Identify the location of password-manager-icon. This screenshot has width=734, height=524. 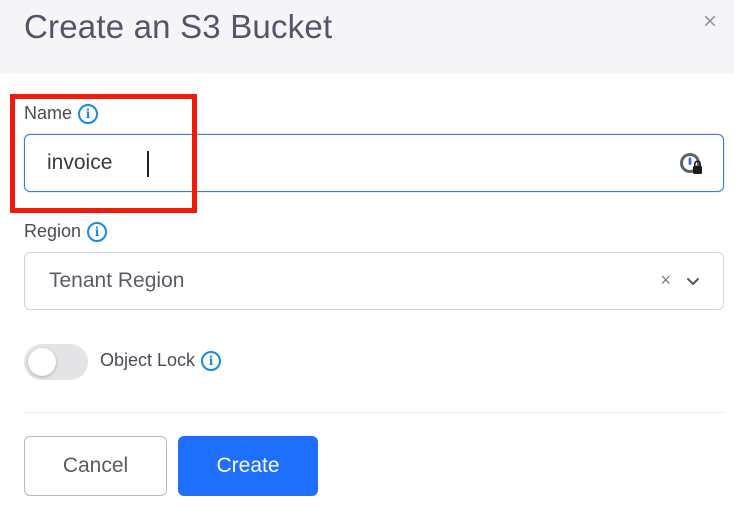
(691, 164).